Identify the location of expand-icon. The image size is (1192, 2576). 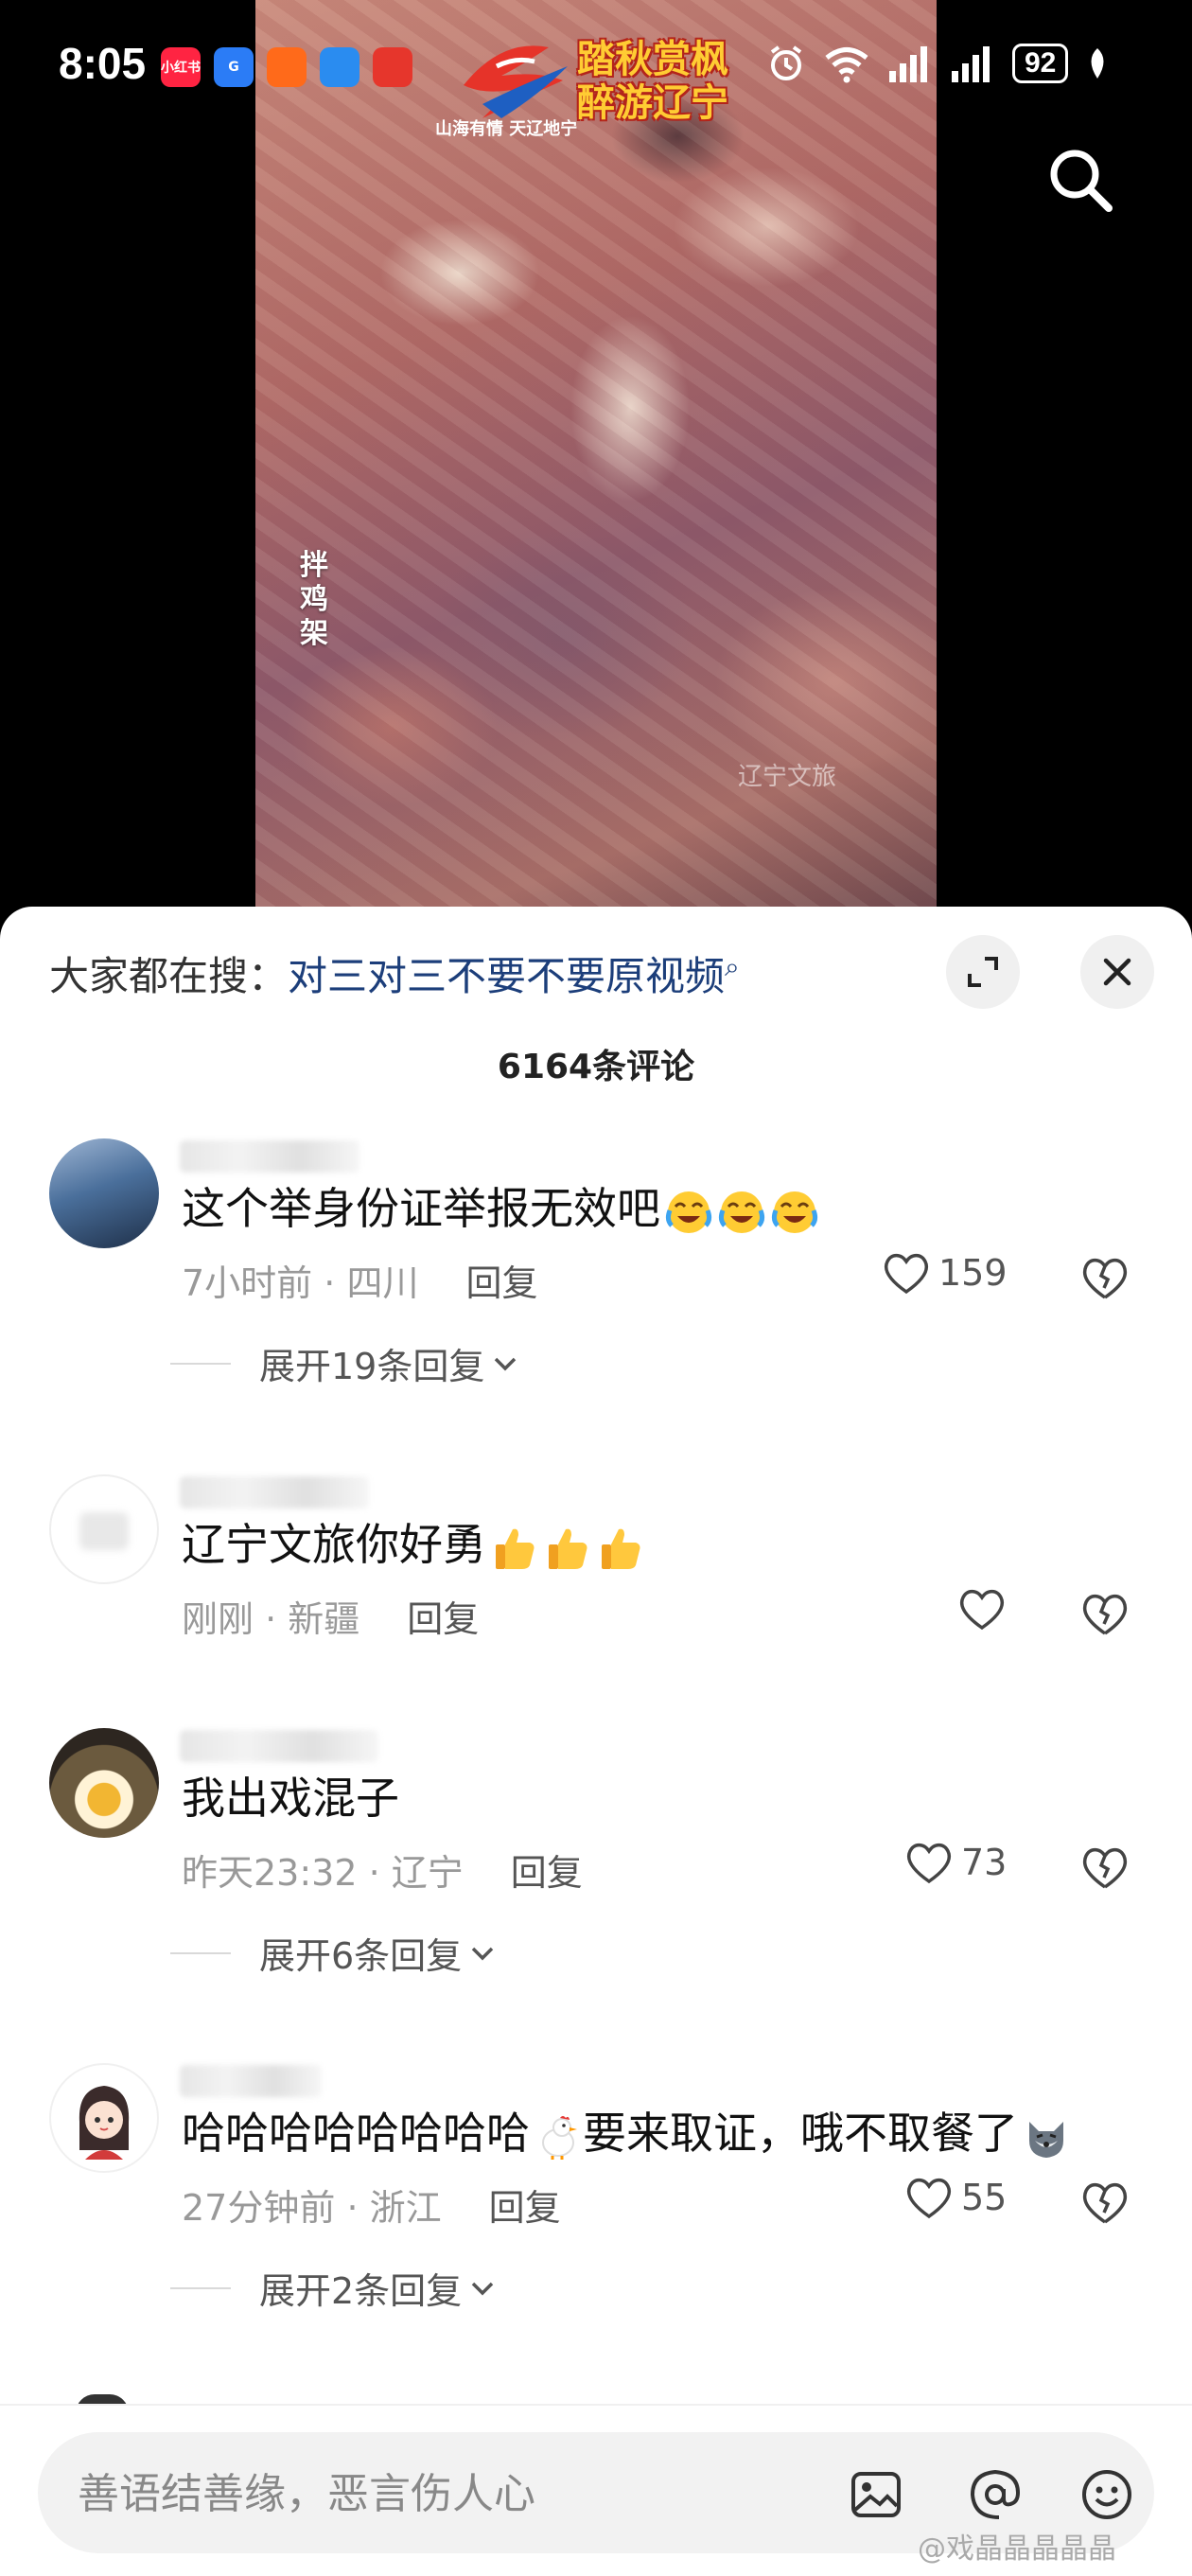
(983, 972).